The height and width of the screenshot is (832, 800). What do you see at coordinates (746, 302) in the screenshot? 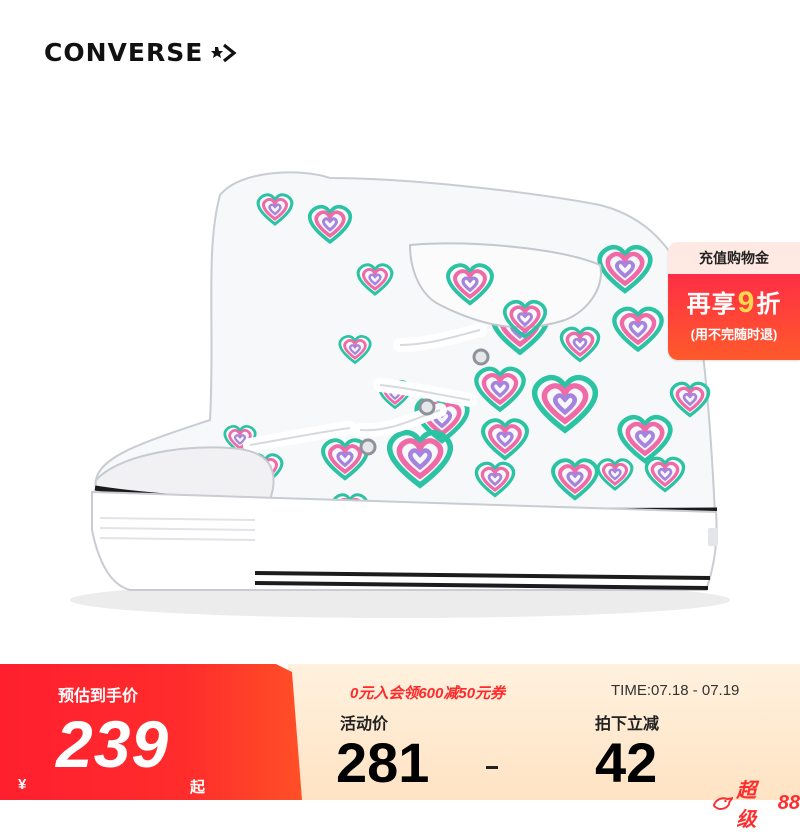
I see `promo-number: 9` at bounding box center [746, 302].